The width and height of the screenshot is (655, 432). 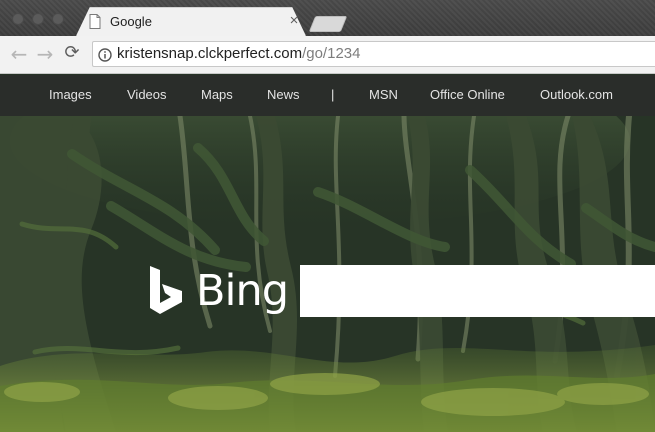 What do you see at coordinates (166, 290) in the screenshot?
I see `bing-logo-icon` at bounding box center [166, 290].